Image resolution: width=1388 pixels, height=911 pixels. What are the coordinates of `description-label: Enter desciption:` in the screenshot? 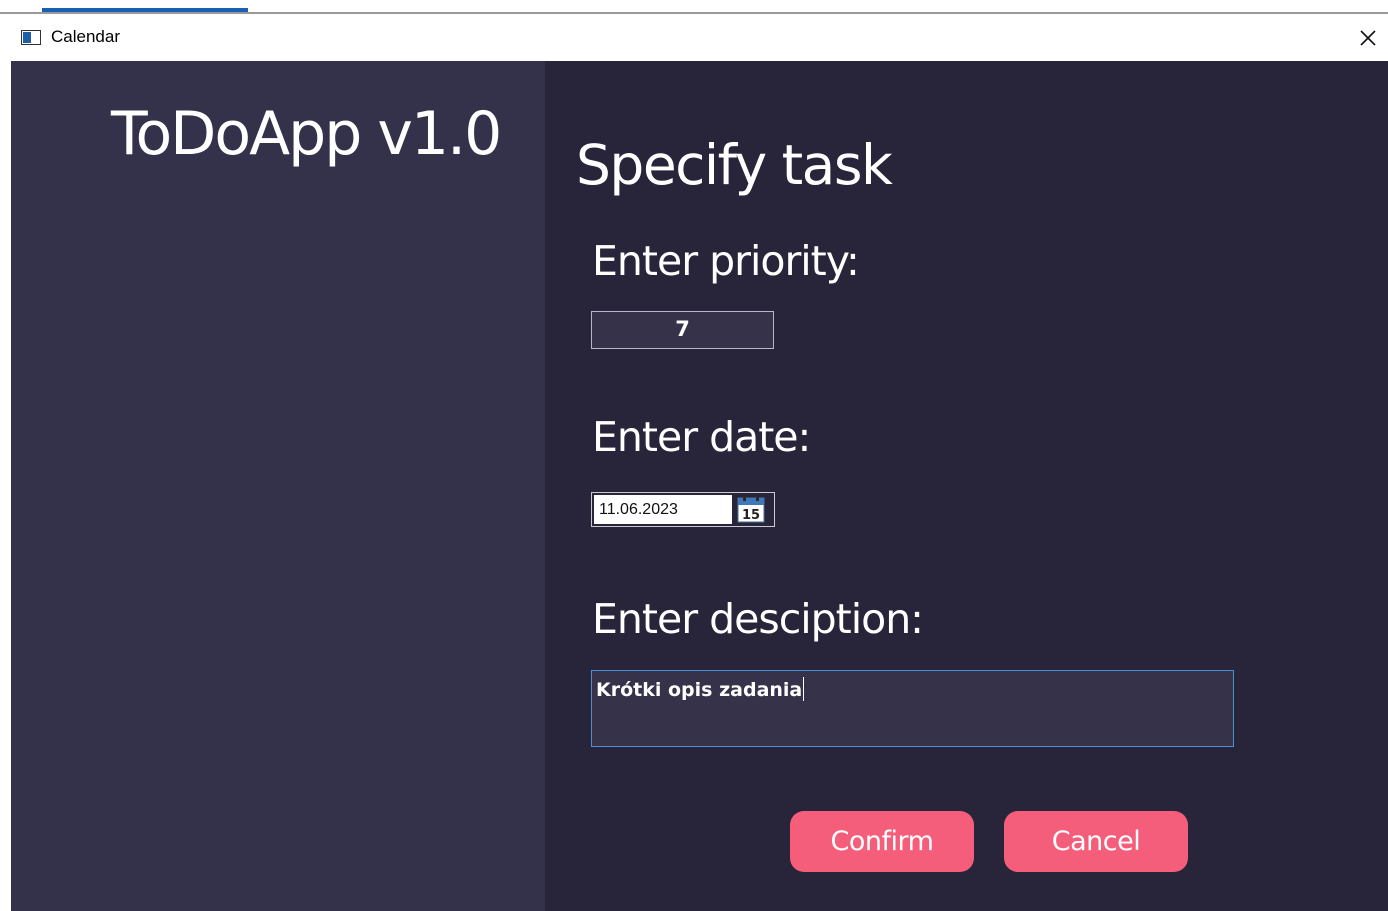 It's located at (758, 619).